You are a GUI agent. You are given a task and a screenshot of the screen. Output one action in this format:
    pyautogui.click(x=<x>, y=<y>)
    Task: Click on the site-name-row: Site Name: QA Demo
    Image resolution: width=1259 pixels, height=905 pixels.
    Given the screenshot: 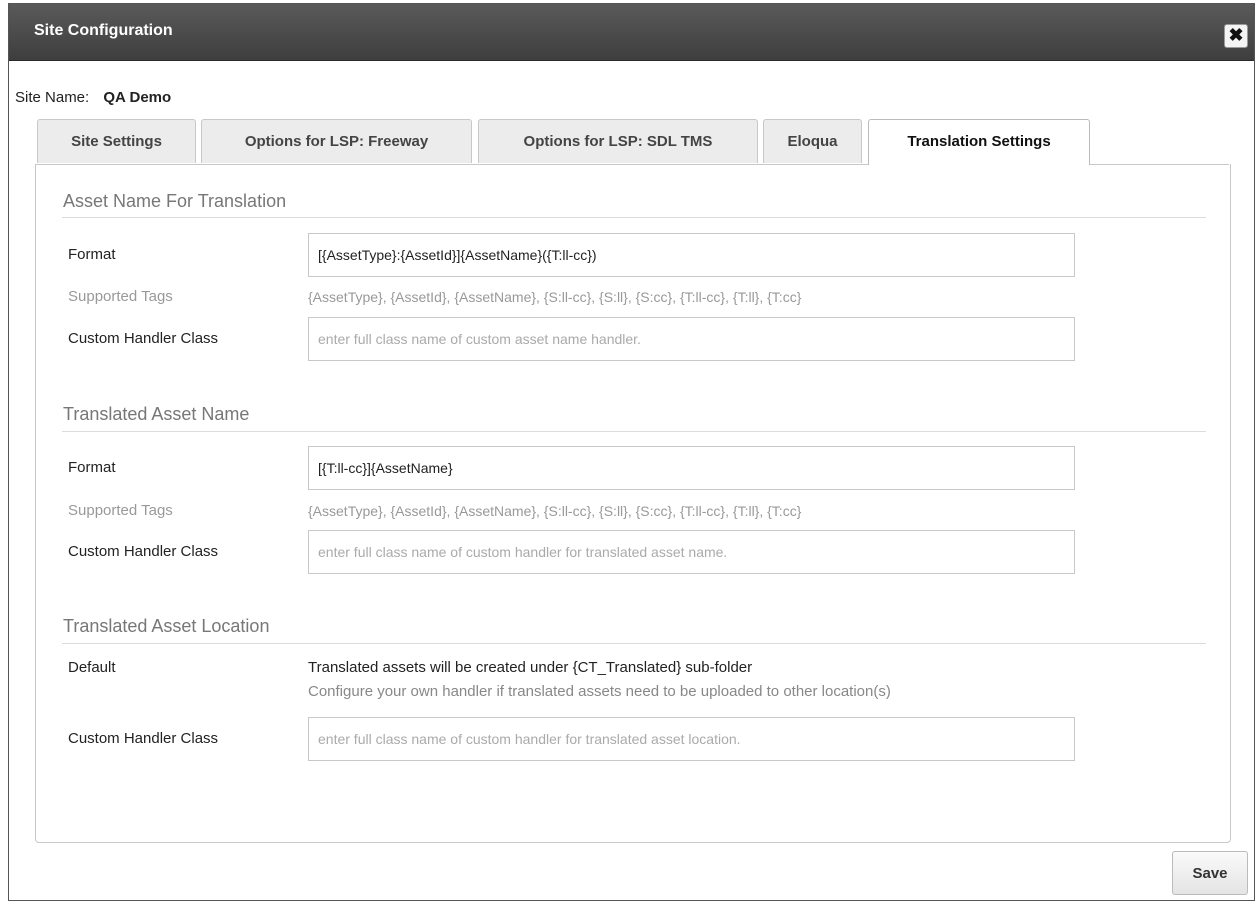 What is the action you would take?
    pyautogui.click(x=93, y=97)
    